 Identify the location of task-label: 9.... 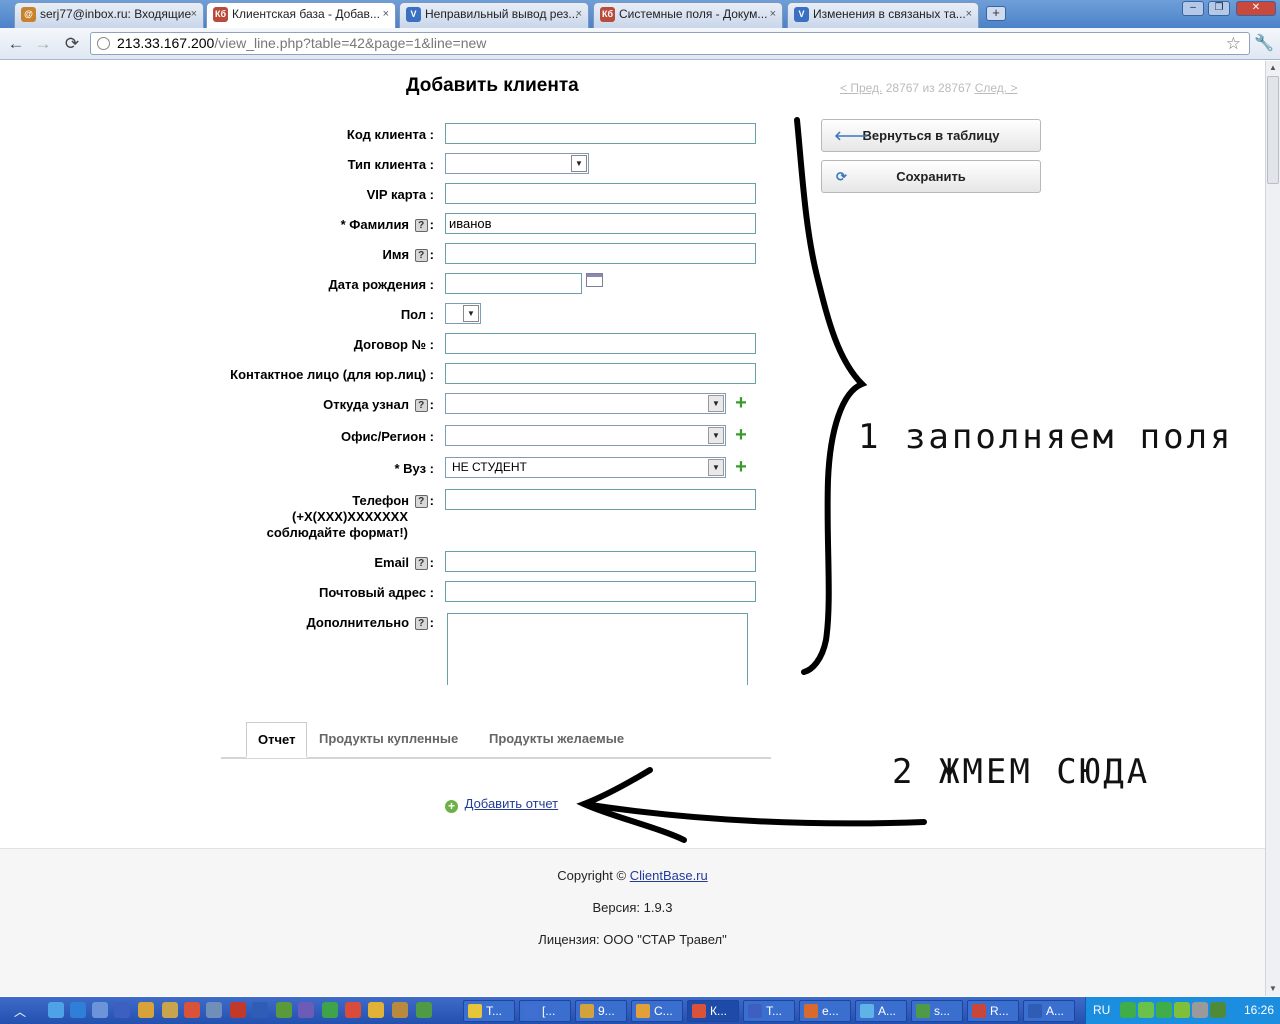
(606, 1011).